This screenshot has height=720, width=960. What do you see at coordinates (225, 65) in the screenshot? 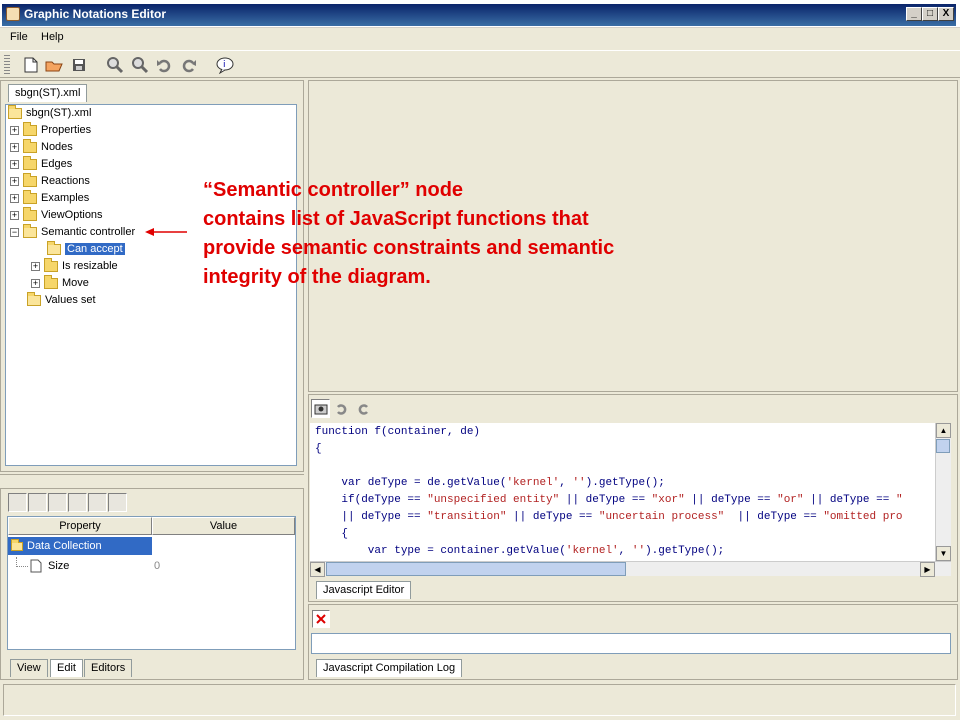
I see `info-icon: i` at bounding box center [225, 65].